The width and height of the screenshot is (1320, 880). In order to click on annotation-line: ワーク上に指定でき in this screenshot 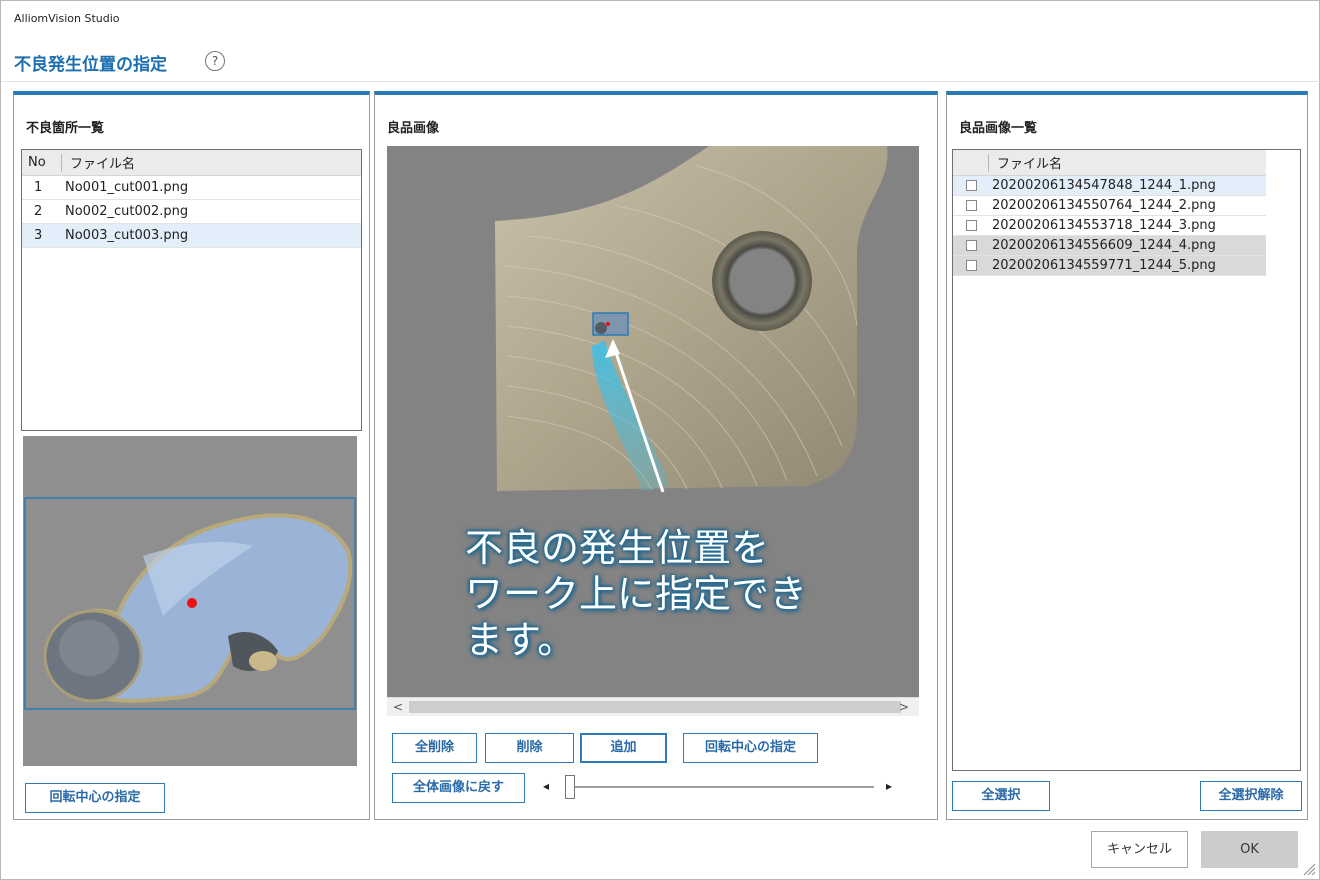, I will do `click(636, 594)`.